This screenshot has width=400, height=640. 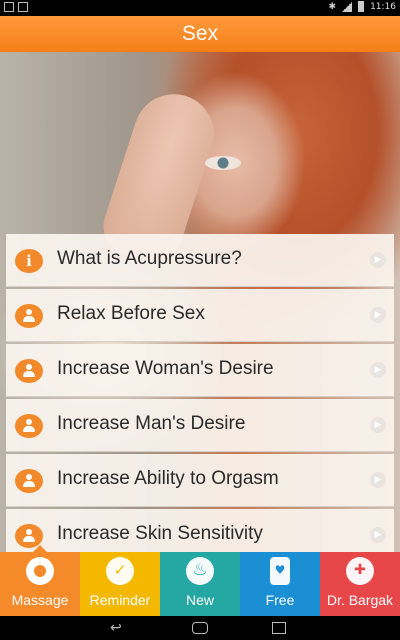 What do you see at coordinates (200, 571) in the screenshot?
I see `flame-icon` at bounding box center [200, 571].